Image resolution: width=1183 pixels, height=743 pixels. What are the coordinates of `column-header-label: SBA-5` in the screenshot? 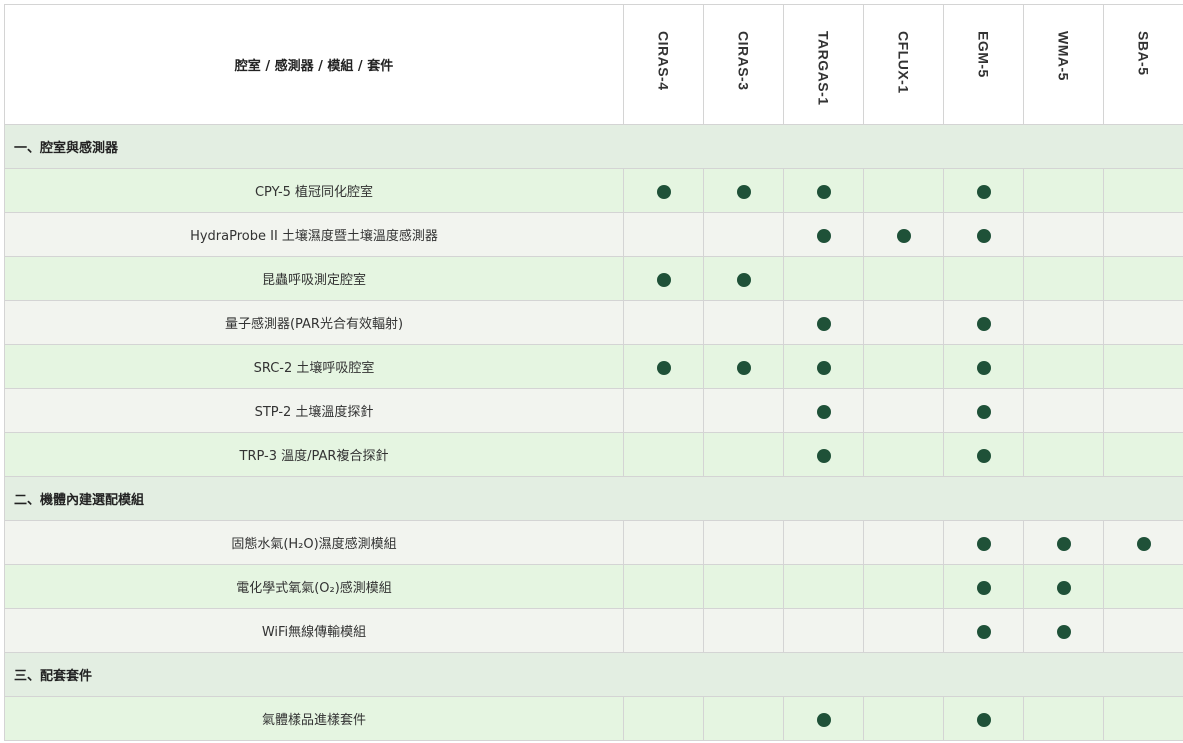 It's located at (1143, 53).